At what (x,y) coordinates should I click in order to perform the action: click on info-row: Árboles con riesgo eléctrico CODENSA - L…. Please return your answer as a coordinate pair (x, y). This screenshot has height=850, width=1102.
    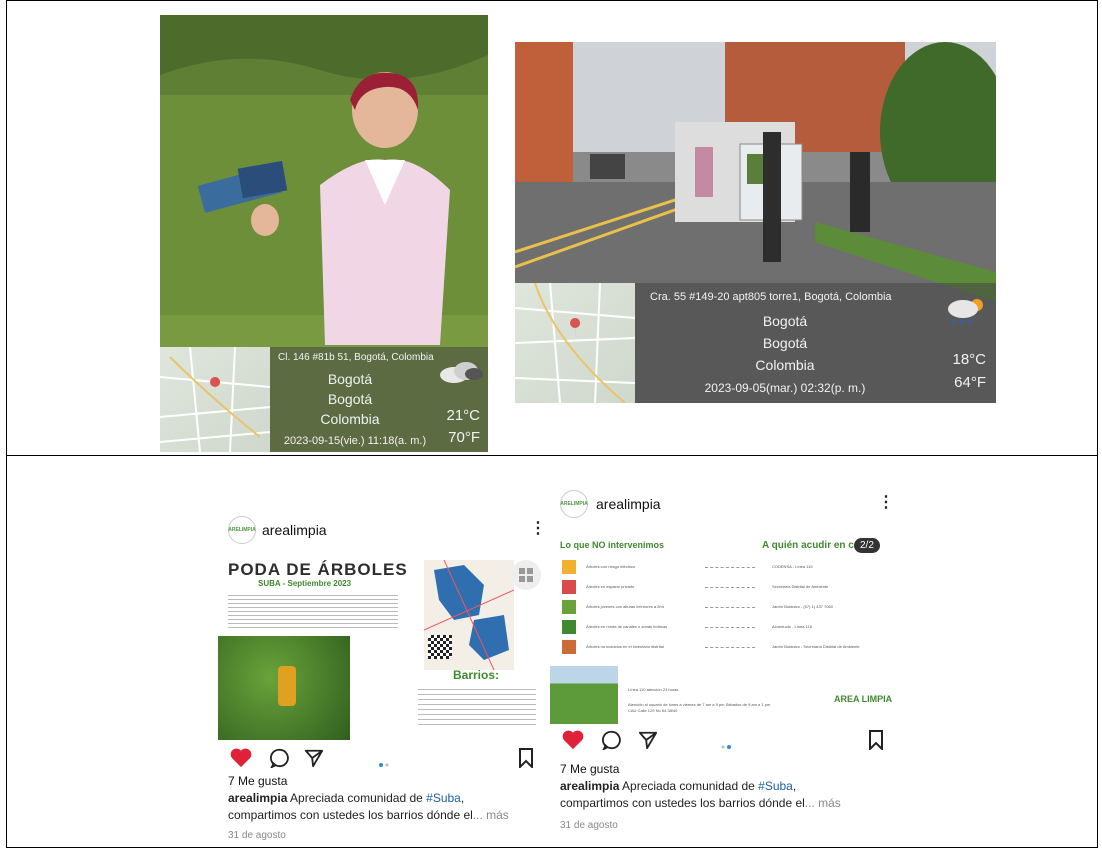
    Looking at the image, I should click on (725, 568).